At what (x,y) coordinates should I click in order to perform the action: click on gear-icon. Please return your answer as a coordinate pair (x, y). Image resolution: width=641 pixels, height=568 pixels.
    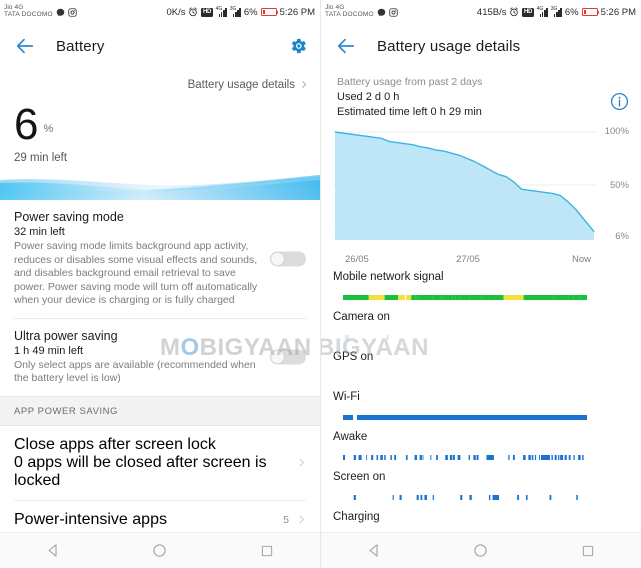
    Looking at the image, I should click on (298, 46).